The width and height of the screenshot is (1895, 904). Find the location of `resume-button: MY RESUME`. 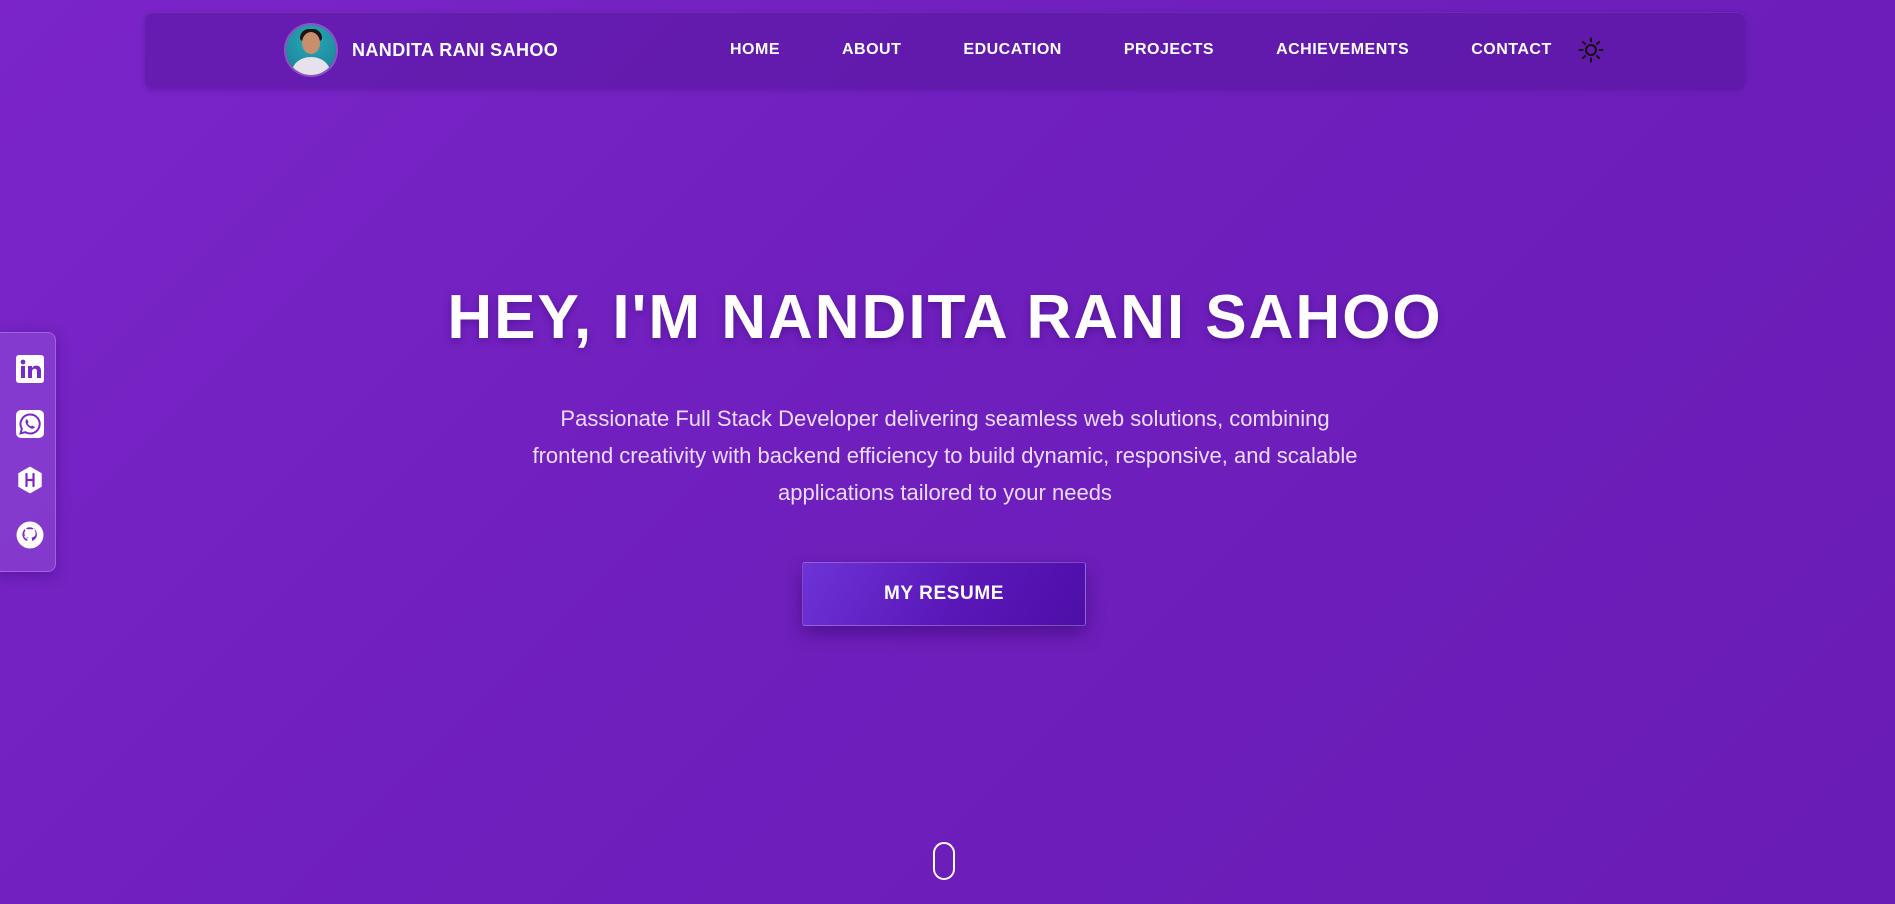

resume-button: MY RESUME is located at coordinates (944, 594).